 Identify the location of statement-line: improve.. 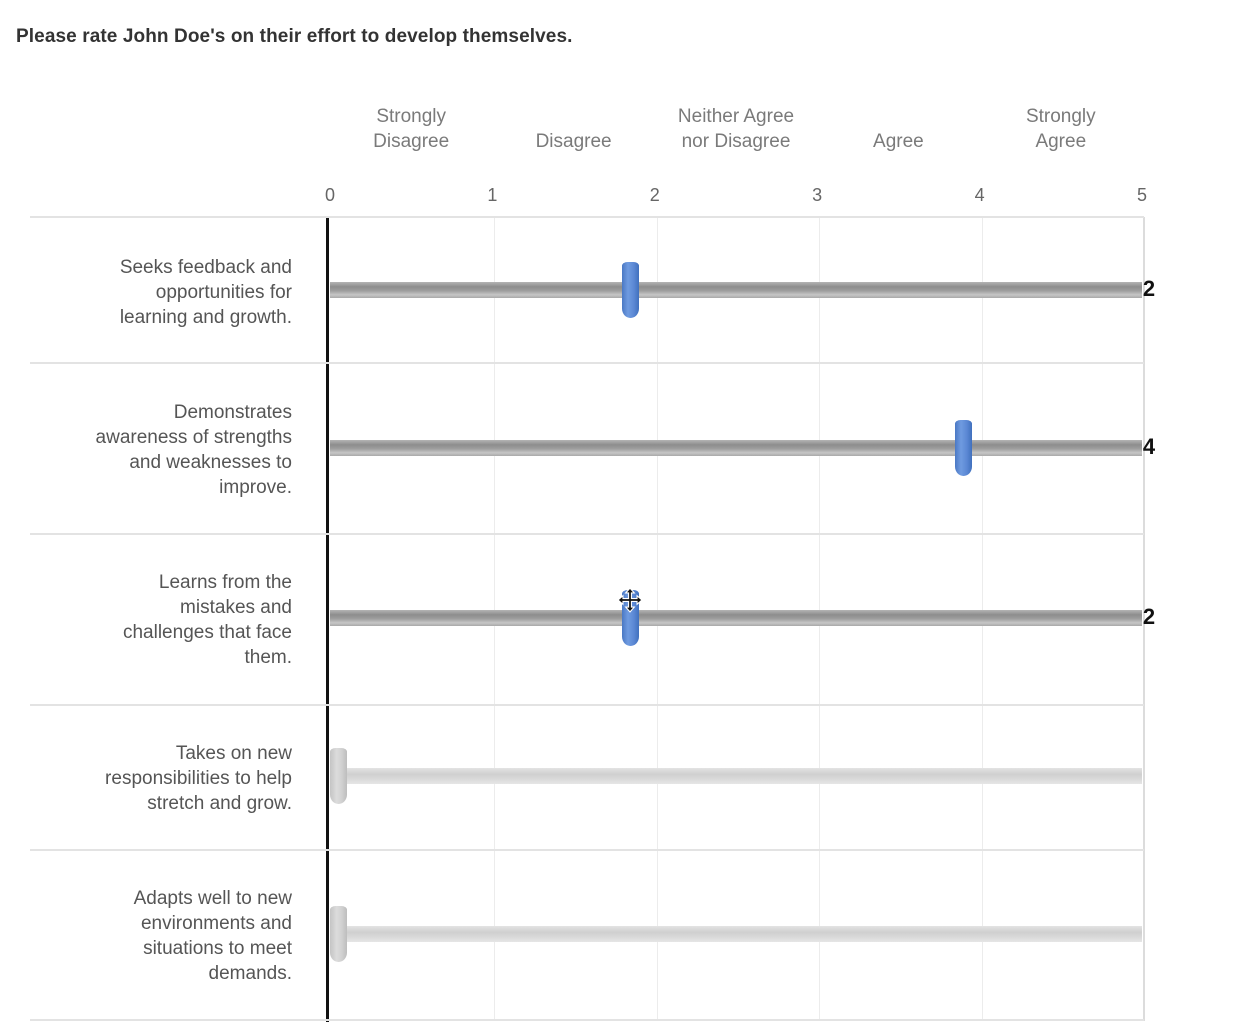
(255, 487).